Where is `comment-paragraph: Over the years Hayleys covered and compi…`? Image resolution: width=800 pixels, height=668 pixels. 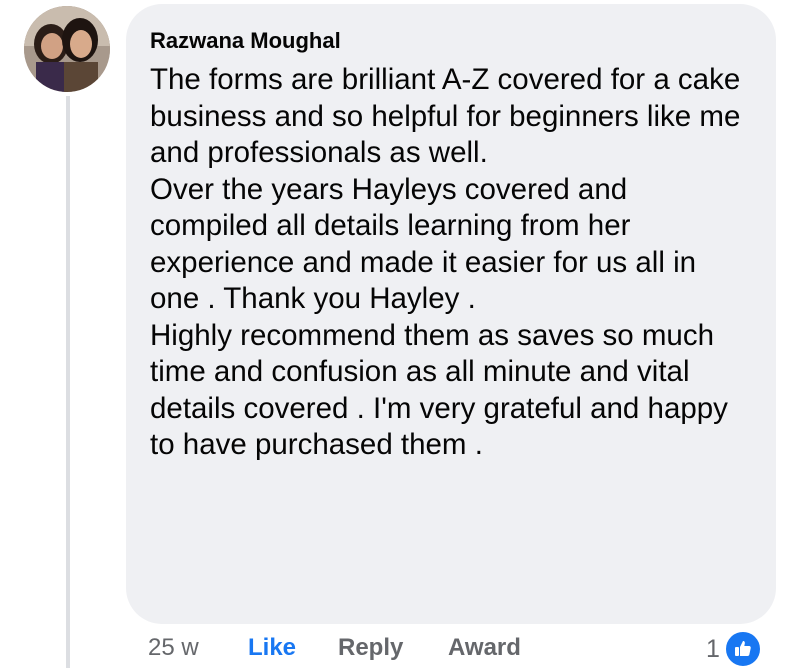
comment-paragraph: Over the years Hayleys covered and compi… is located at coordinates (423, 244).